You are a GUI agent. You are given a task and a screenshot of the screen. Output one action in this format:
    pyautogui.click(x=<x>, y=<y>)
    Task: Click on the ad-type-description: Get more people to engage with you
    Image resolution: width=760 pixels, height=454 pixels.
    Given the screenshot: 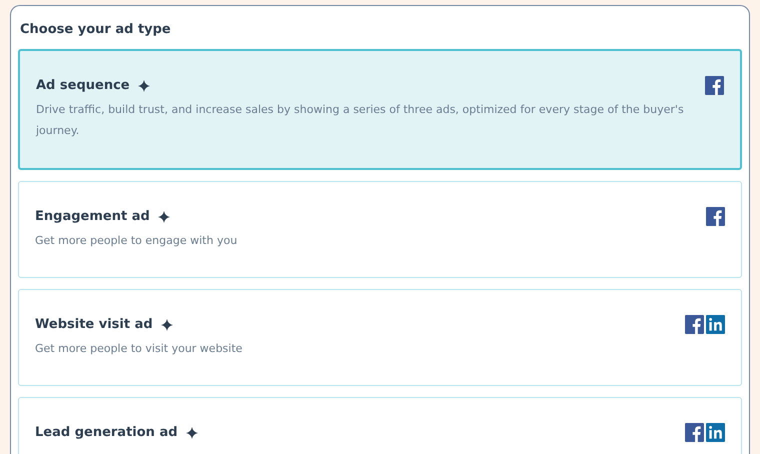 What is the action you would take?
    pyautogui.click(x=136, y=241)
    